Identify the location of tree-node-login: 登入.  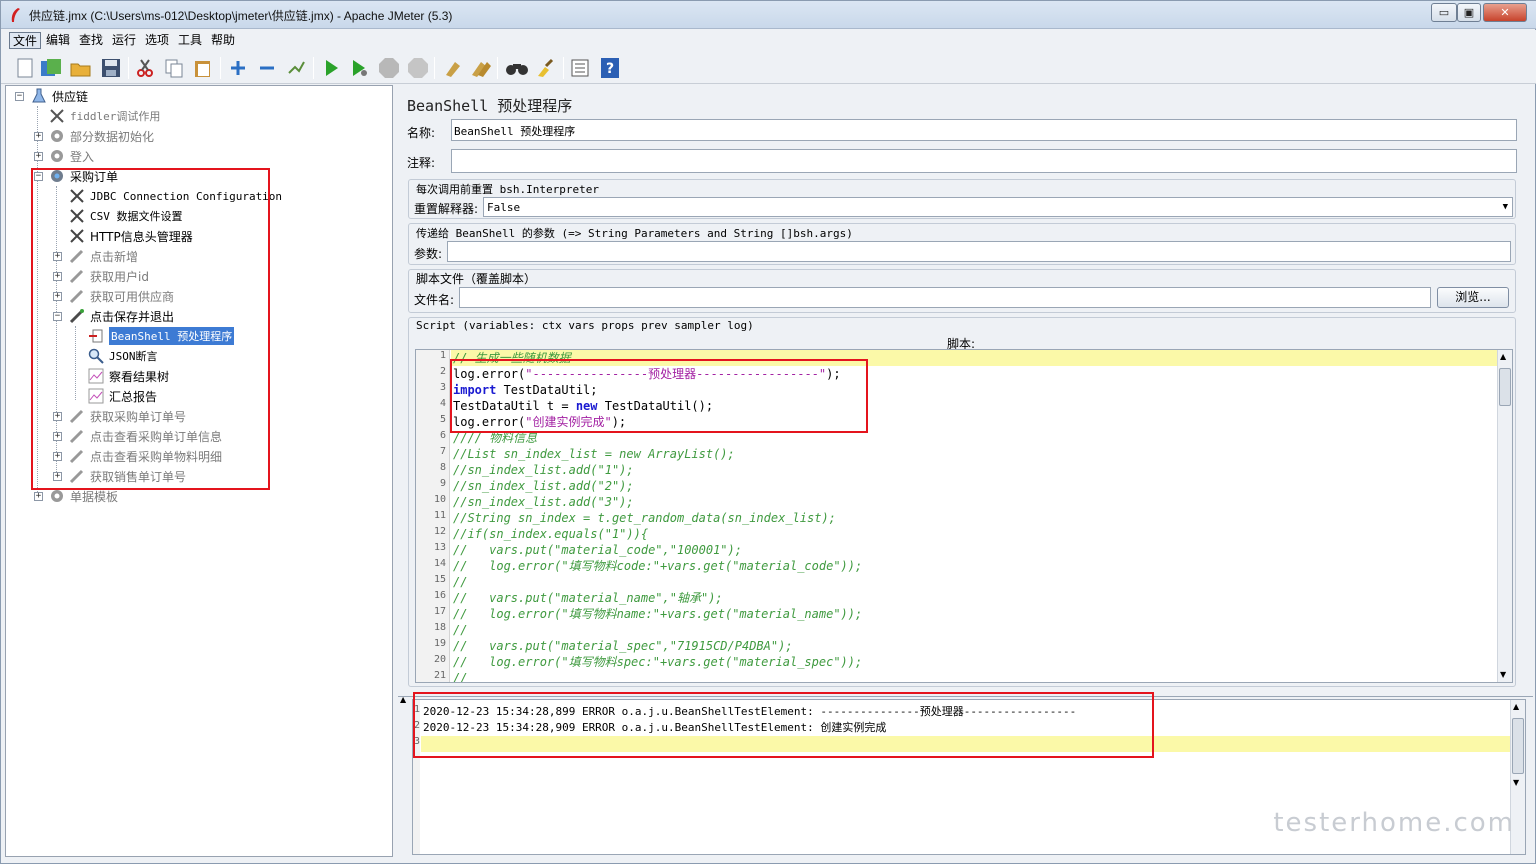
(71, 156).